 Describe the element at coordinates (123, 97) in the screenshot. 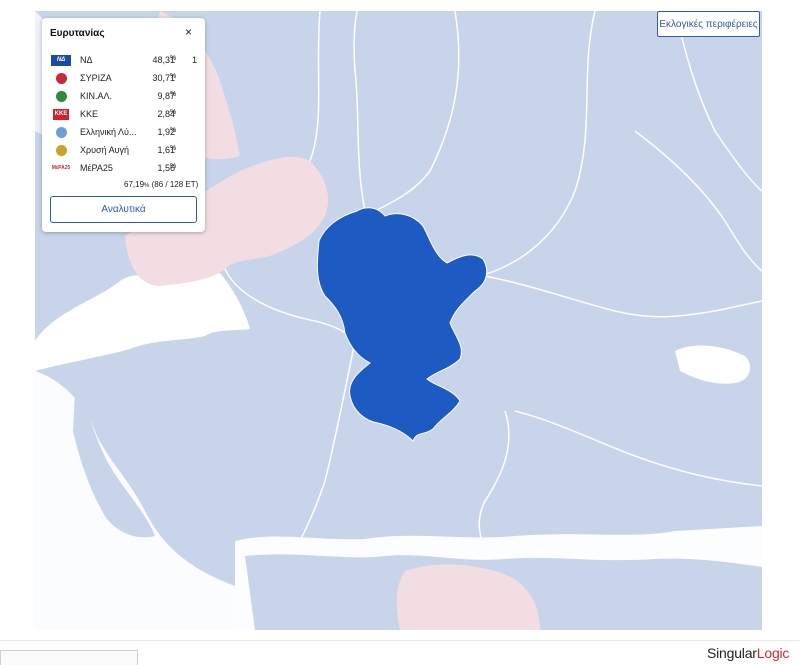

I see `party-row: ΚΙΝ.ΑΛ. 9,87%` at that location.